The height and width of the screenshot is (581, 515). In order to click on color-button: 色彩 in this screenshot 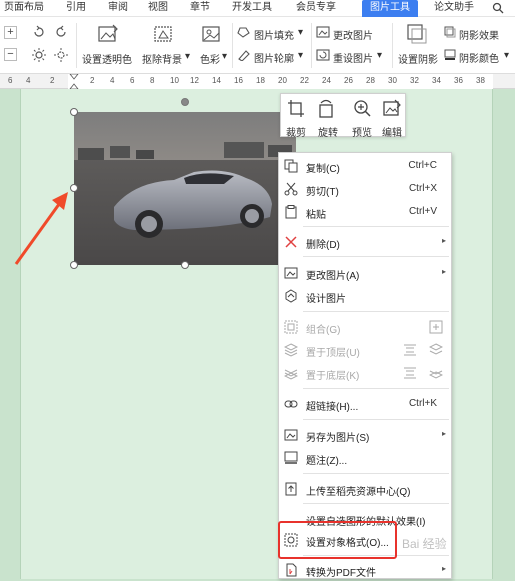, I will do `click(210, 58)`.